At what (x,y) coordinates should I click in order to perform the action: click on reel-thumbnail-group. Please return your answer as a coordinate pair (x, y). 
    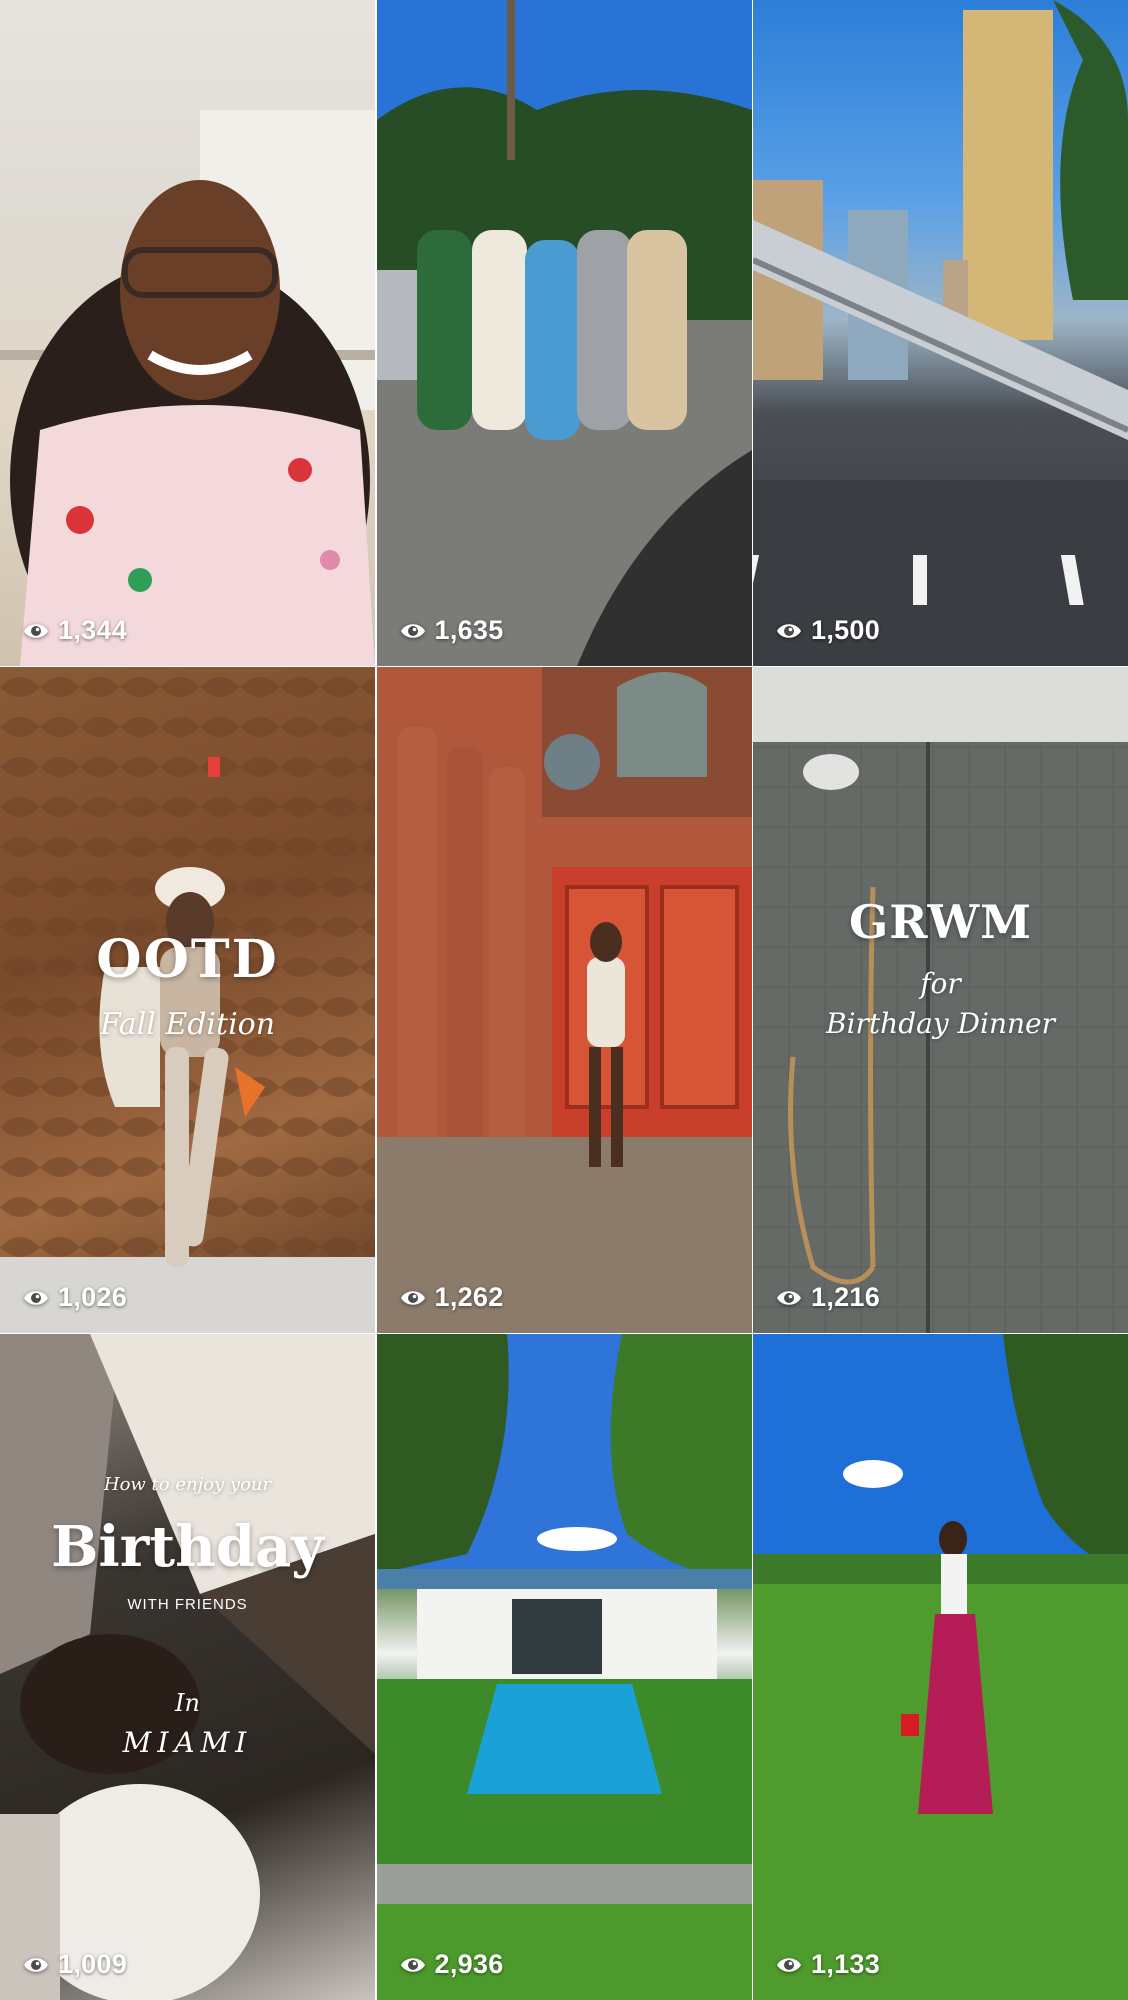
    Looking at the image, I should click on (564, 333).